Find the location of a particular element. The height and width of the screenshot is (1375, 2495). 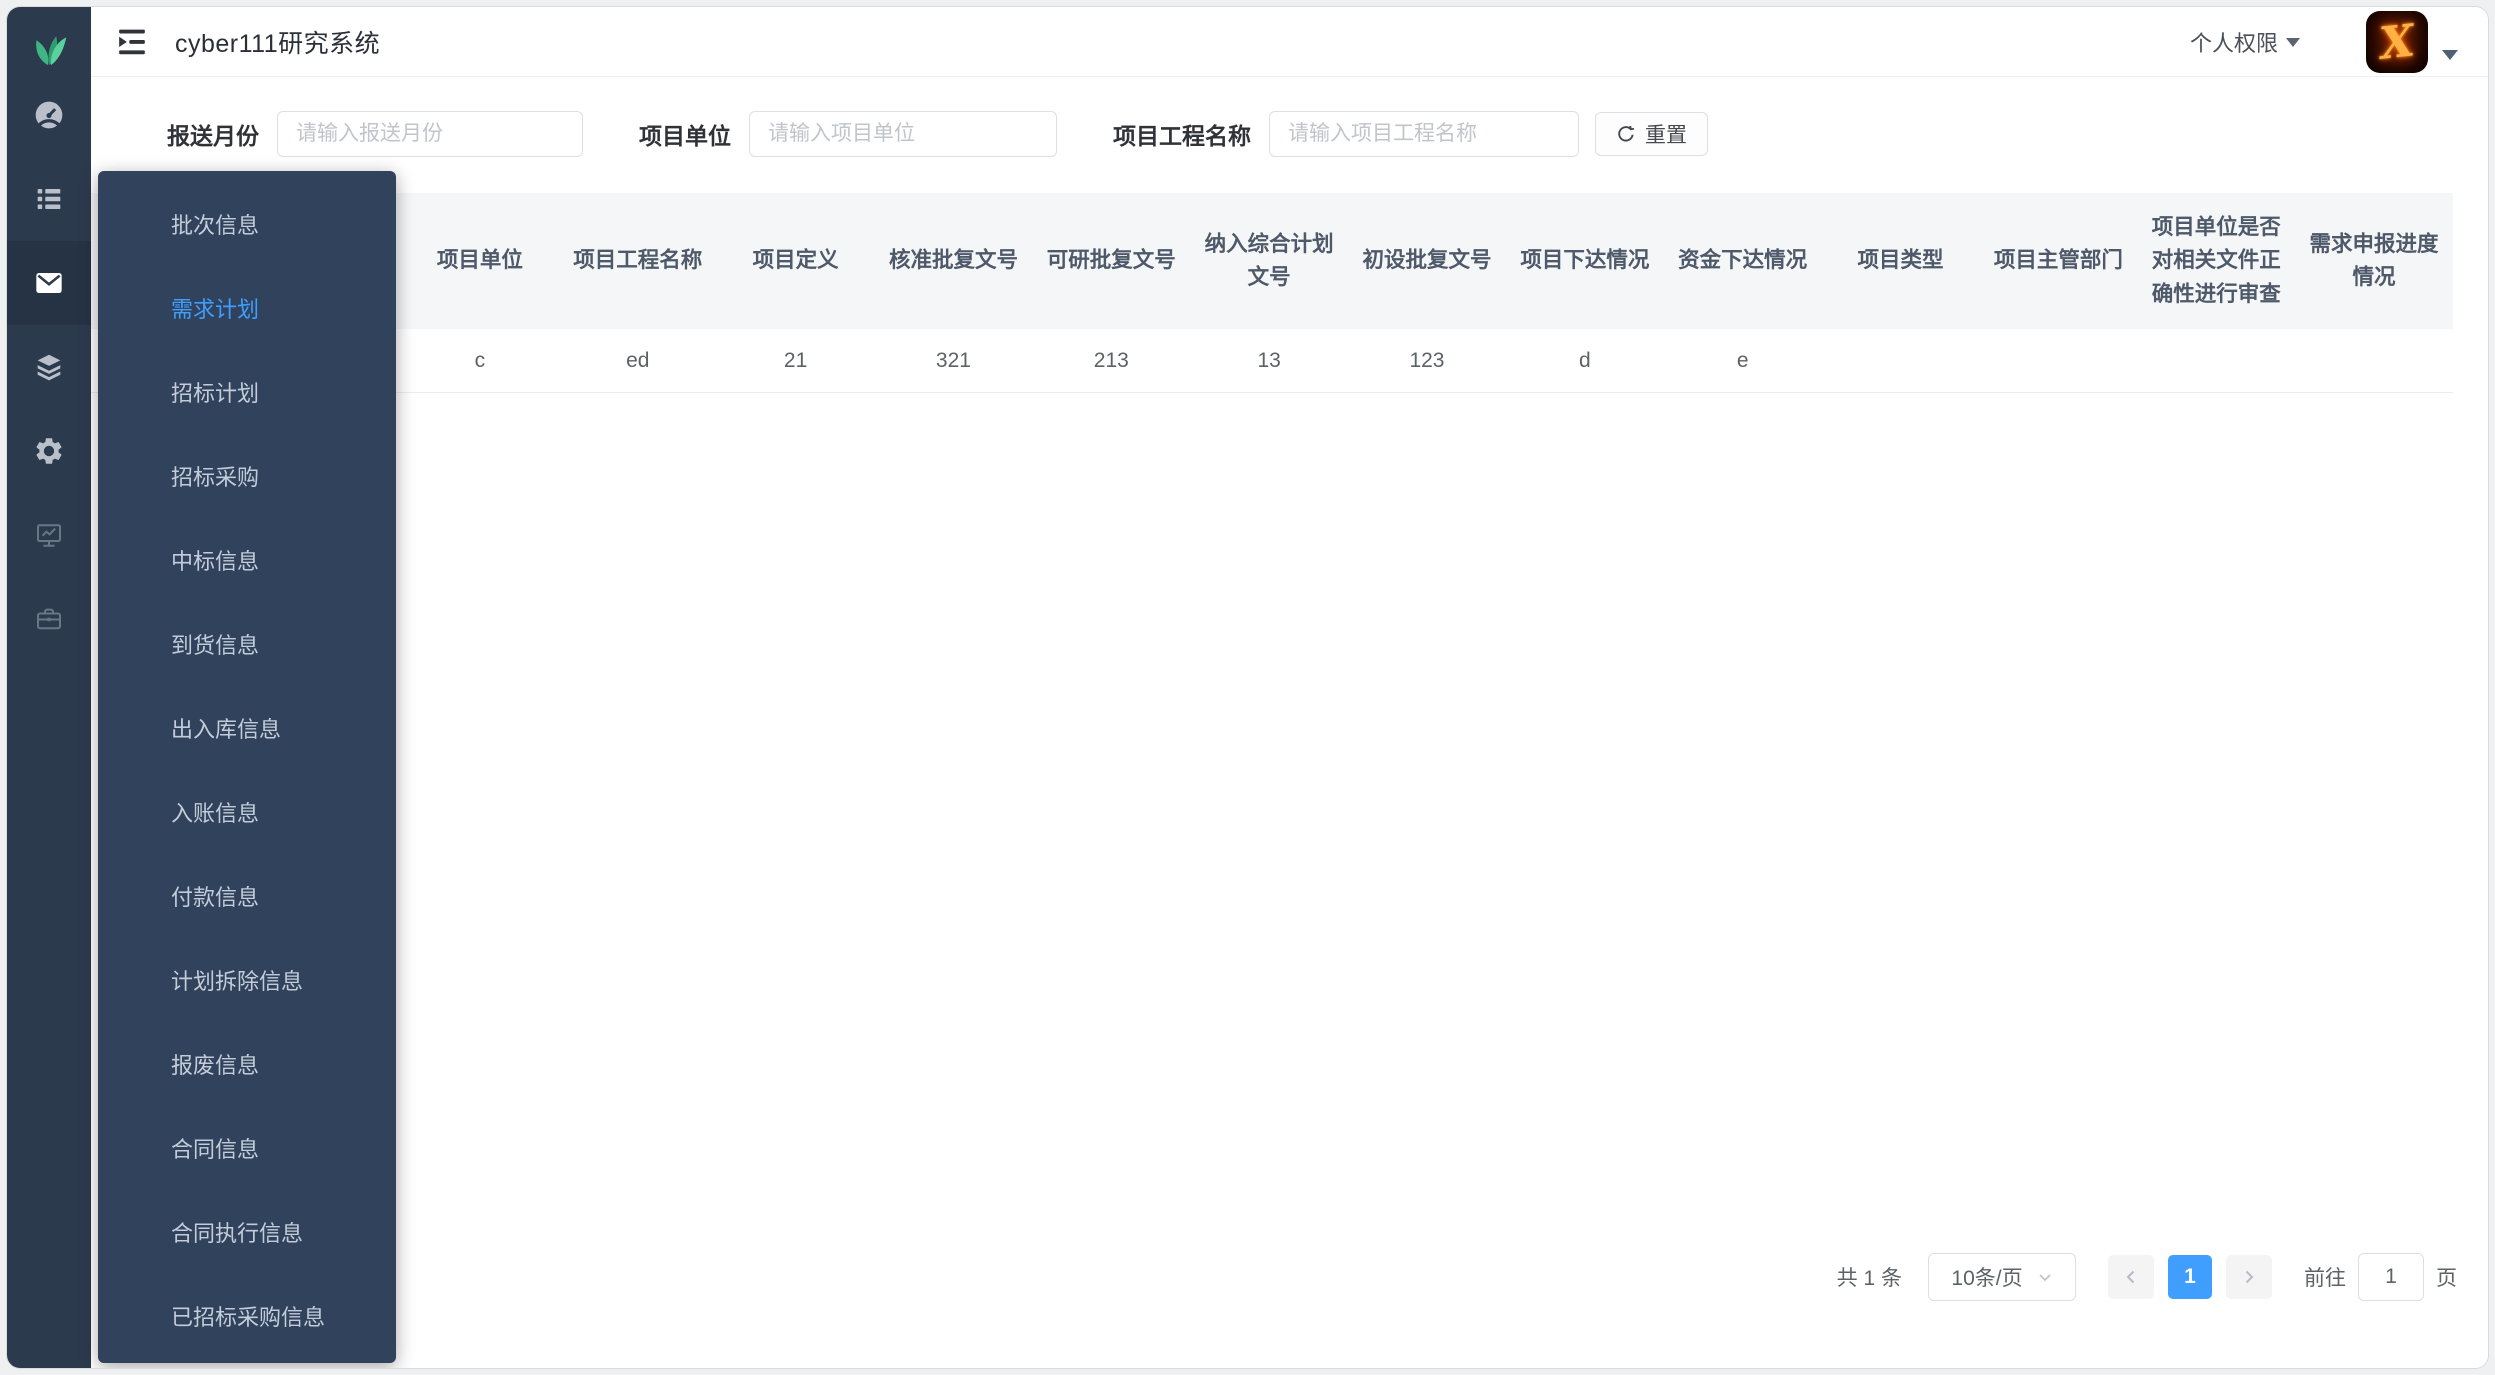

page-size-select: 10条/页 is located at coordinates (2002, 1277).